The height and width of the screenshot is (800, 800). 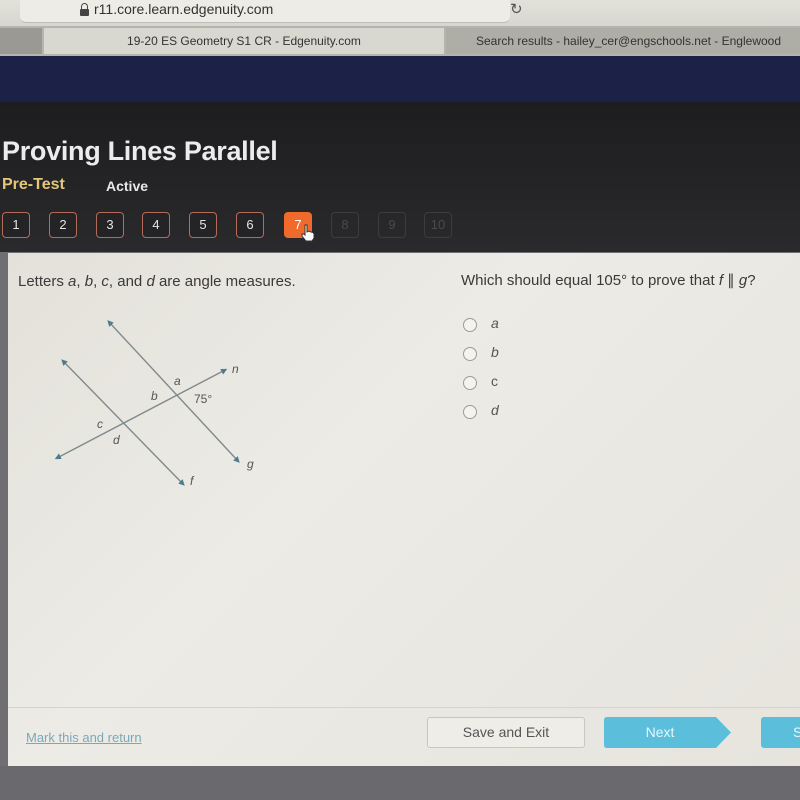 I want to click on screen-bezel, so click(x=400, y=783).